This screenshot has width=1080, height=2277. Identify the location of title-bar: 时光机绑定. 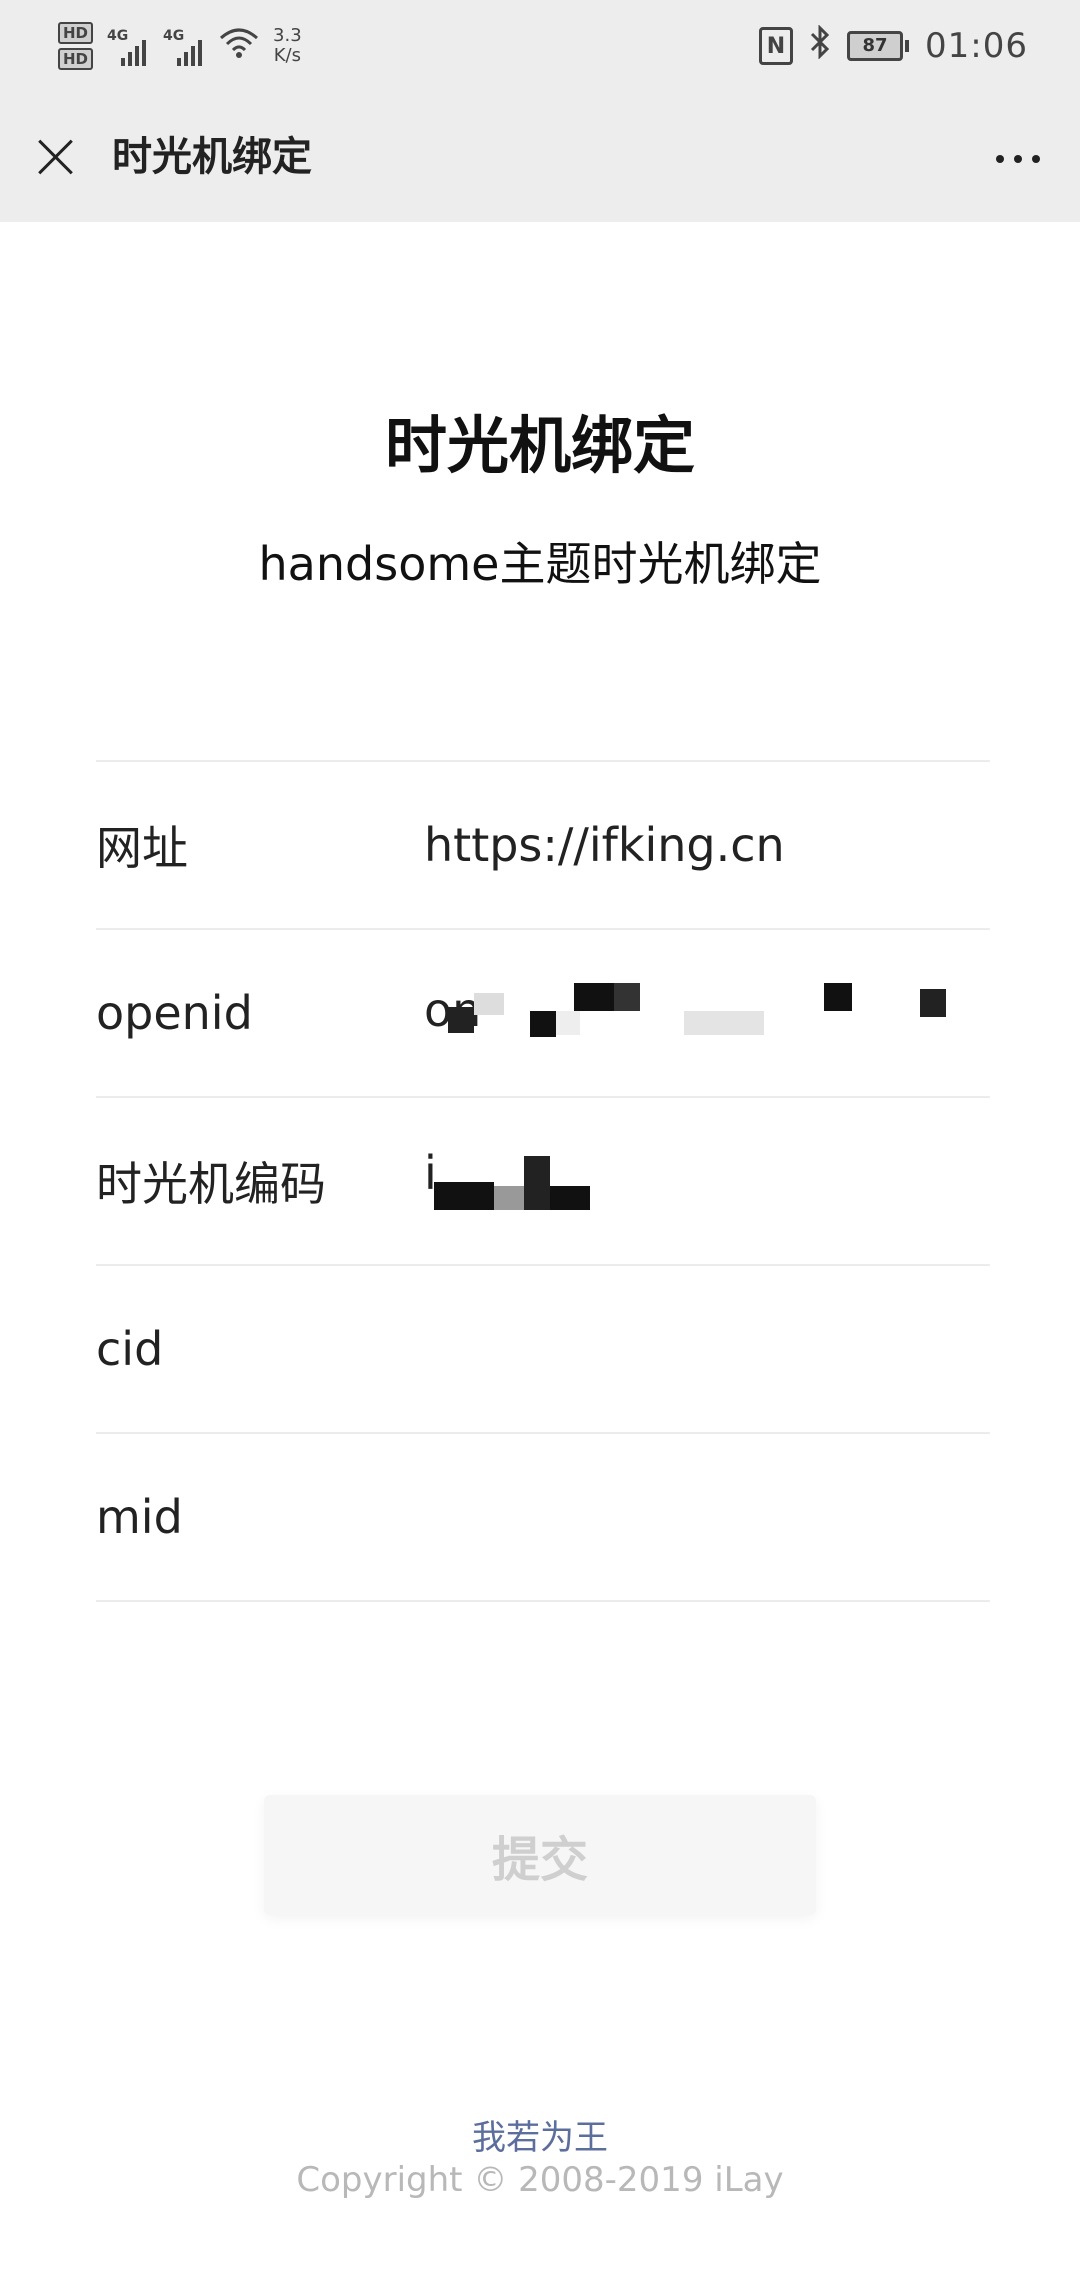
(540, 157).